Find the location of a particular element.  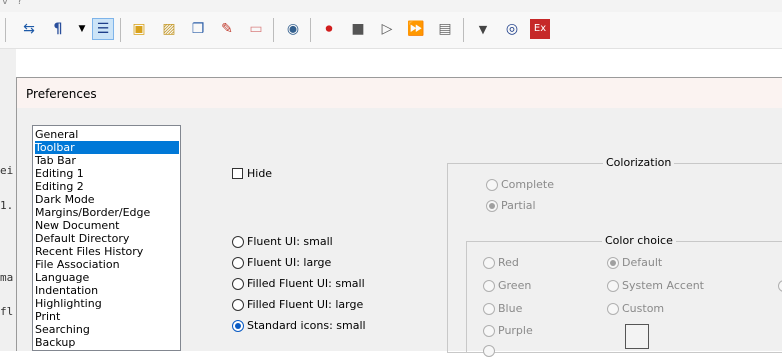

record-icon: ⏺ is located at coordinates (329, 29).